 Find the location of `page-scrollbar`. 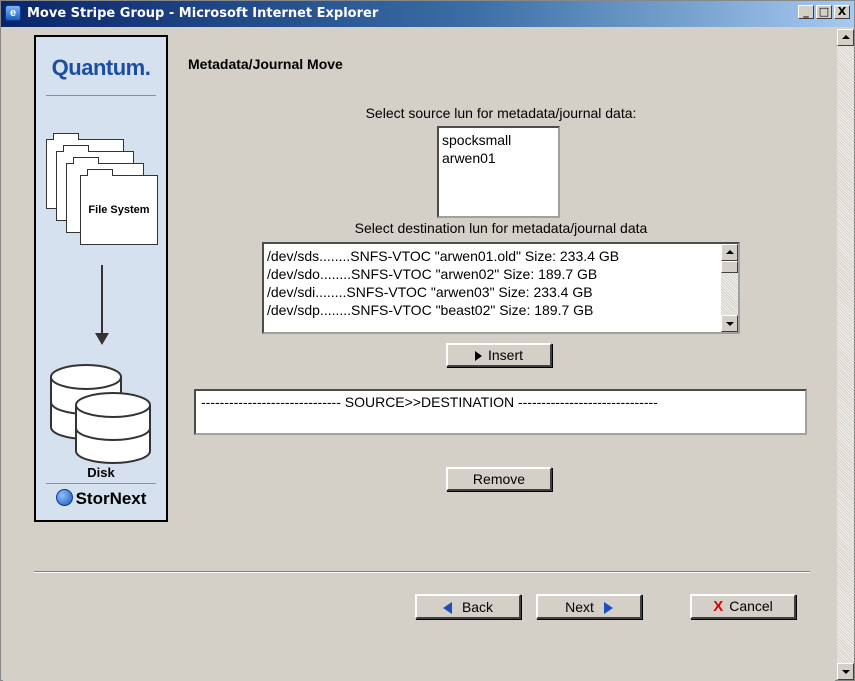

page-scrollbar is located at coordinates (845, 354).